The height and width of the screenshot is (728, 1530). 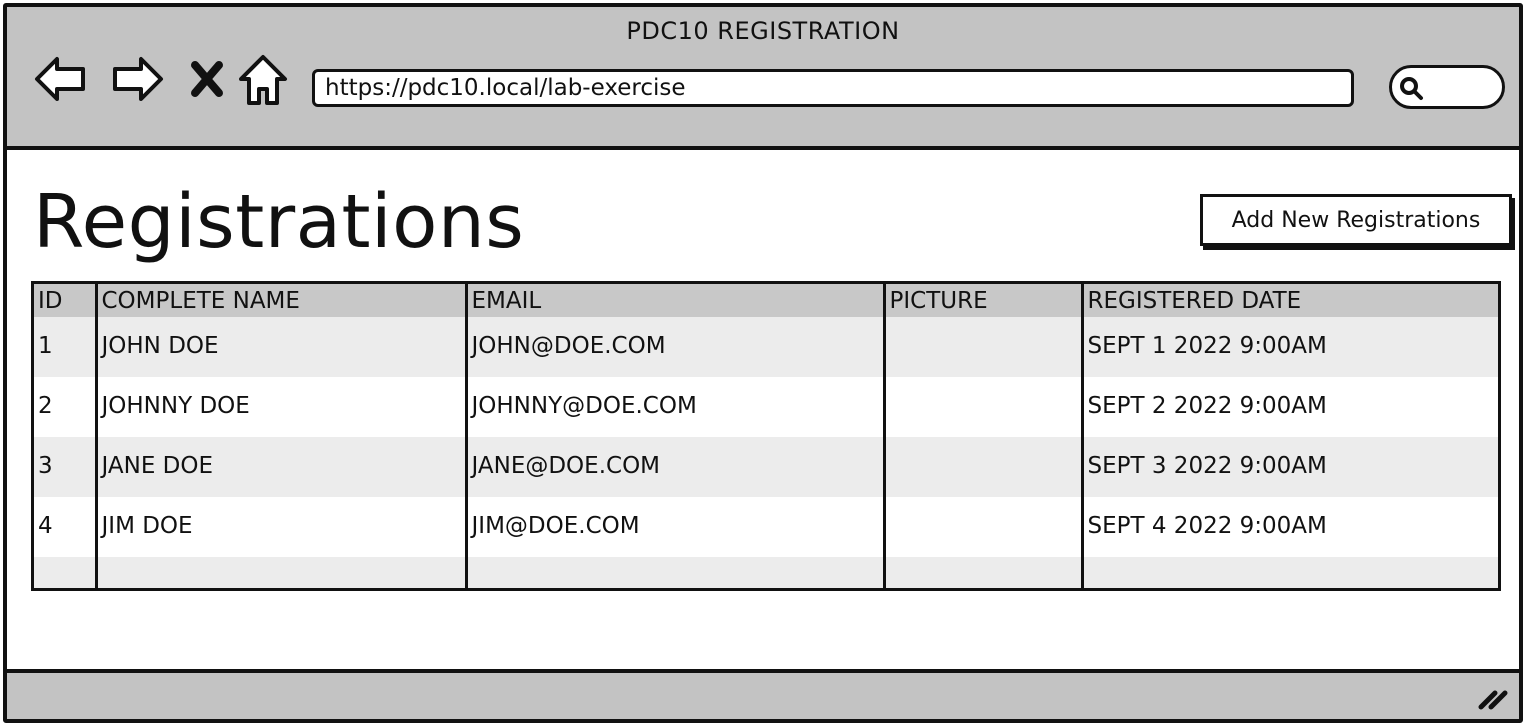 I want to click on cell-email: JANE@DOE.COM, so click(x=676, y=467).